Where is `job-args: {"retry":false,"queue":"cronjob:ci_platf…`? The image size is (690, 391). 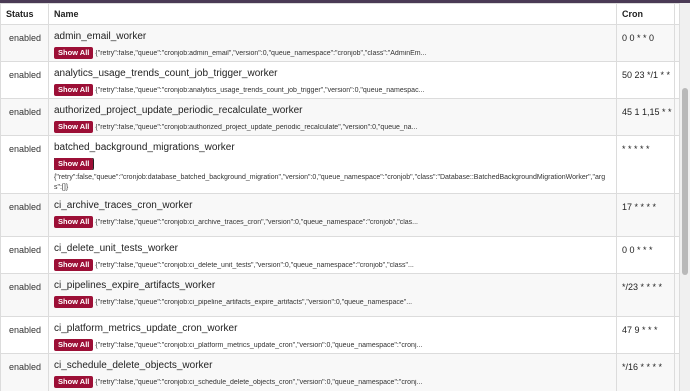 job-args: {"retry":false,"queue":"cronjob:ci_platf… is located at coordinates (259, 345).